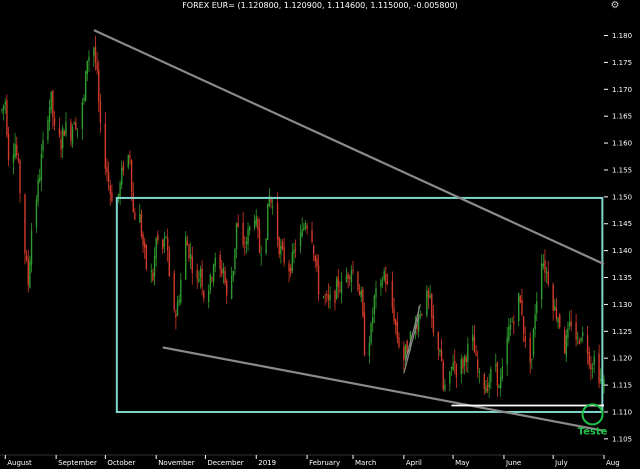 The width and height of the screenshot is (640, 469). What do you see at coordinates (615, 6) in the screenshot?
I see `gear-icon: ⚙` at bounding box center [615, 6].